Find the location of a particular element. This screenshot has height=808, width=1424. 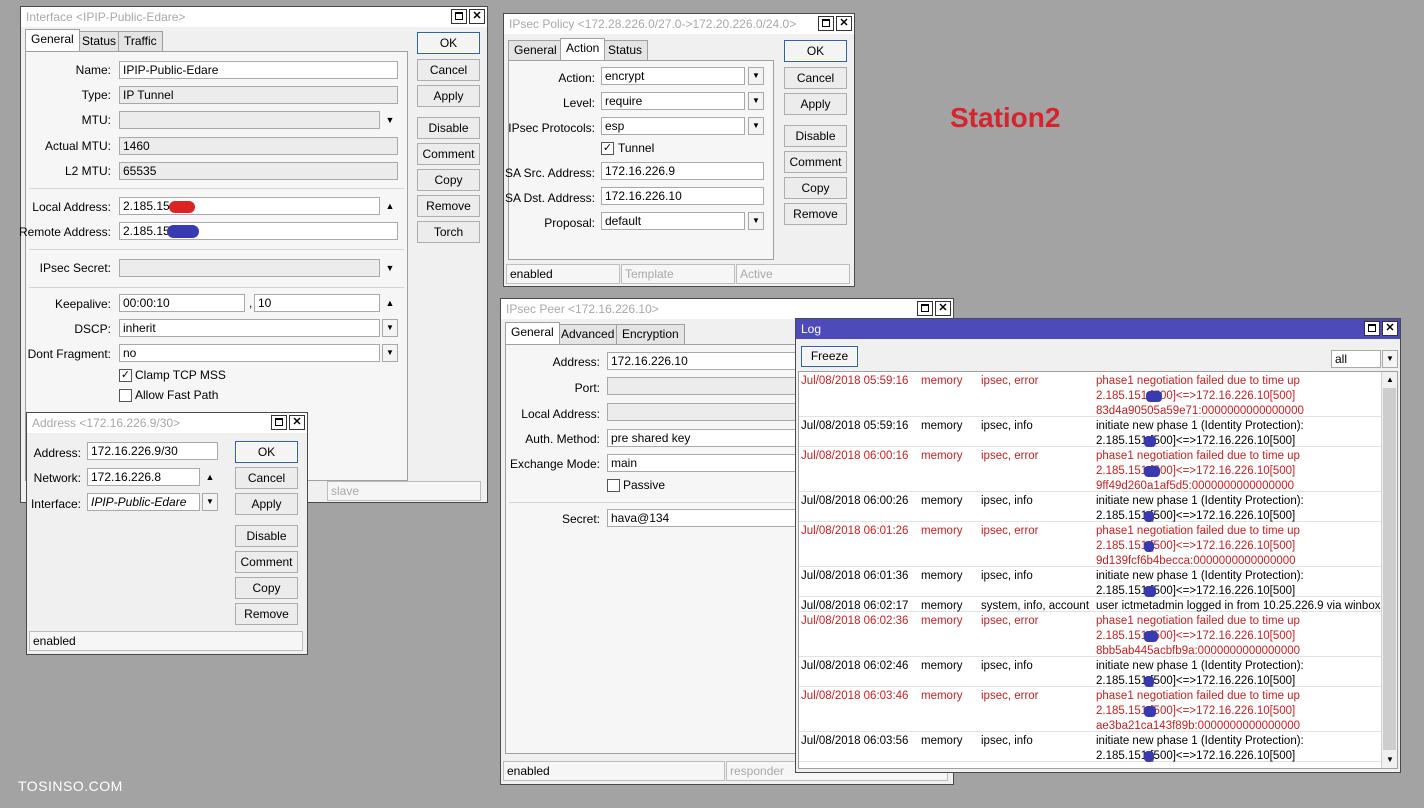

sa-src-field: 172.16.226.9 is located at coordinates (682, 171).